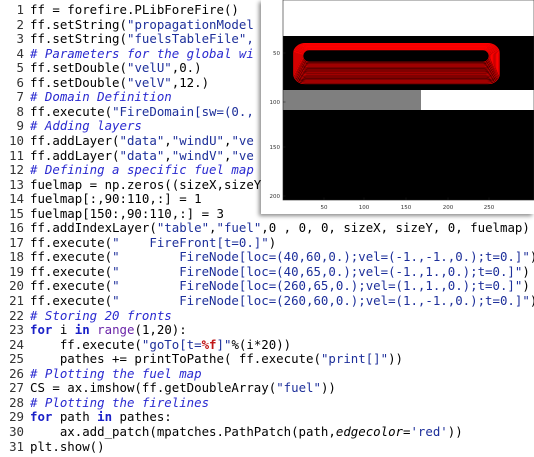  I want to click on code-text: # Plotting the firelines, so click(119, 402).